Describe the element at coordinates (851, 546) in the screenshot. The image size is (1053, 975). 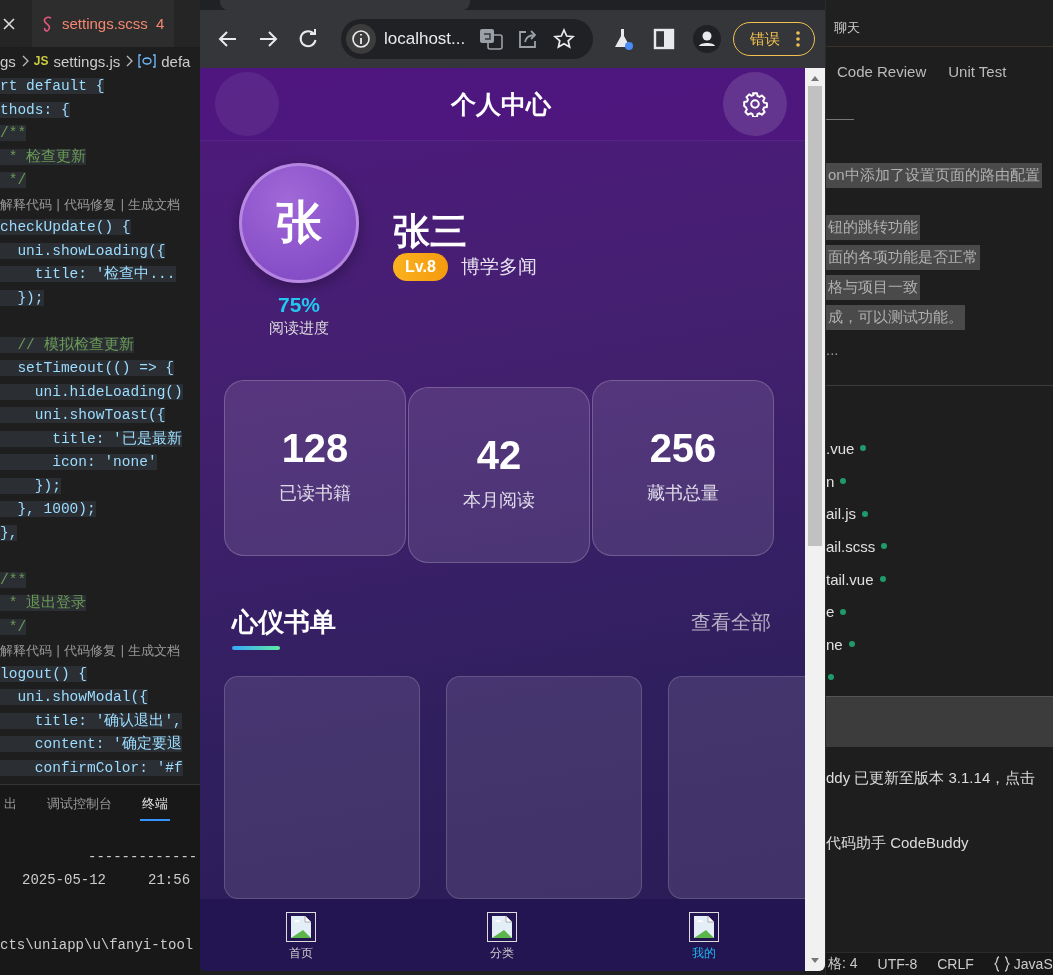
I see `file-name: ail.scss` at that location.